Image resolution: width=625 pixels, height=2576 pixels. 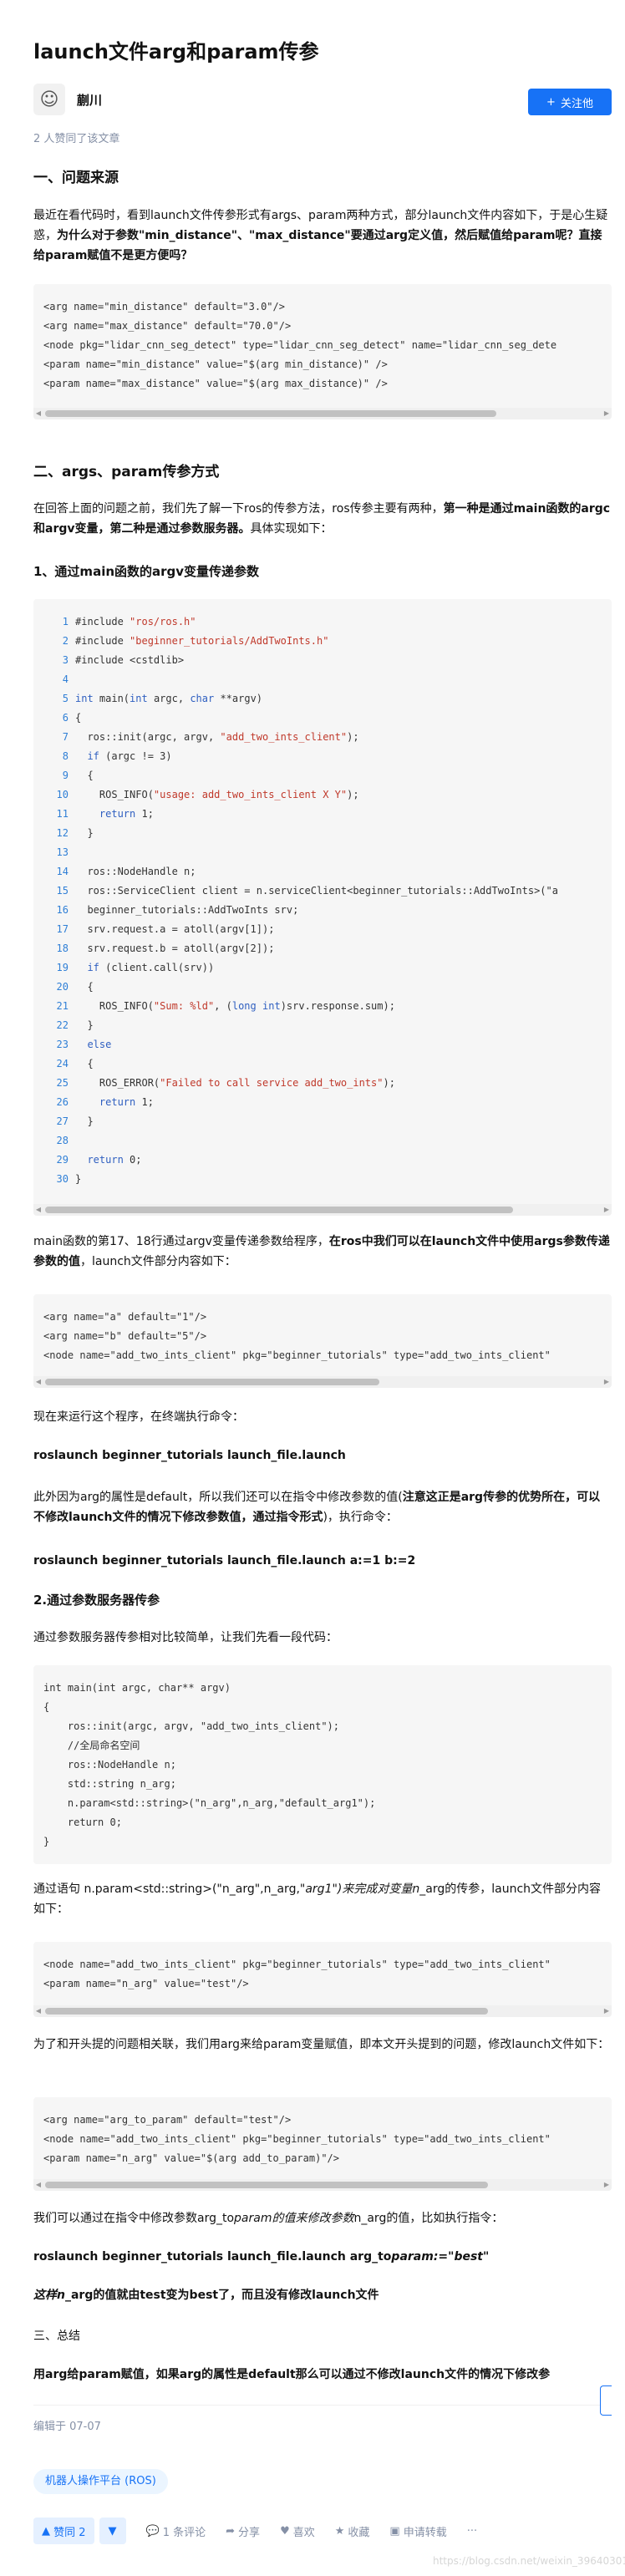 What do you see at coordinates (570, 102) in the screenshot?
I see `follow-button: + 关注他` at bounding box center [570, 102].